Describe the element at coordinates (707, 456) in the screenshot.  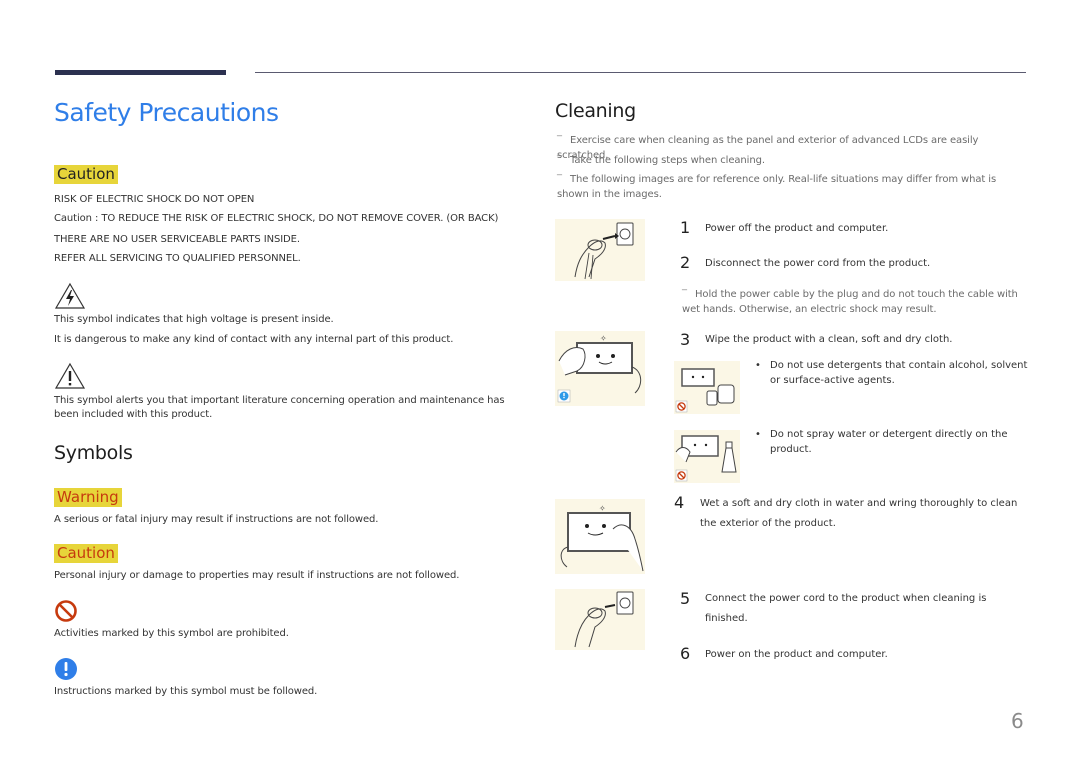
I see `no-spray-illustration` at that location.